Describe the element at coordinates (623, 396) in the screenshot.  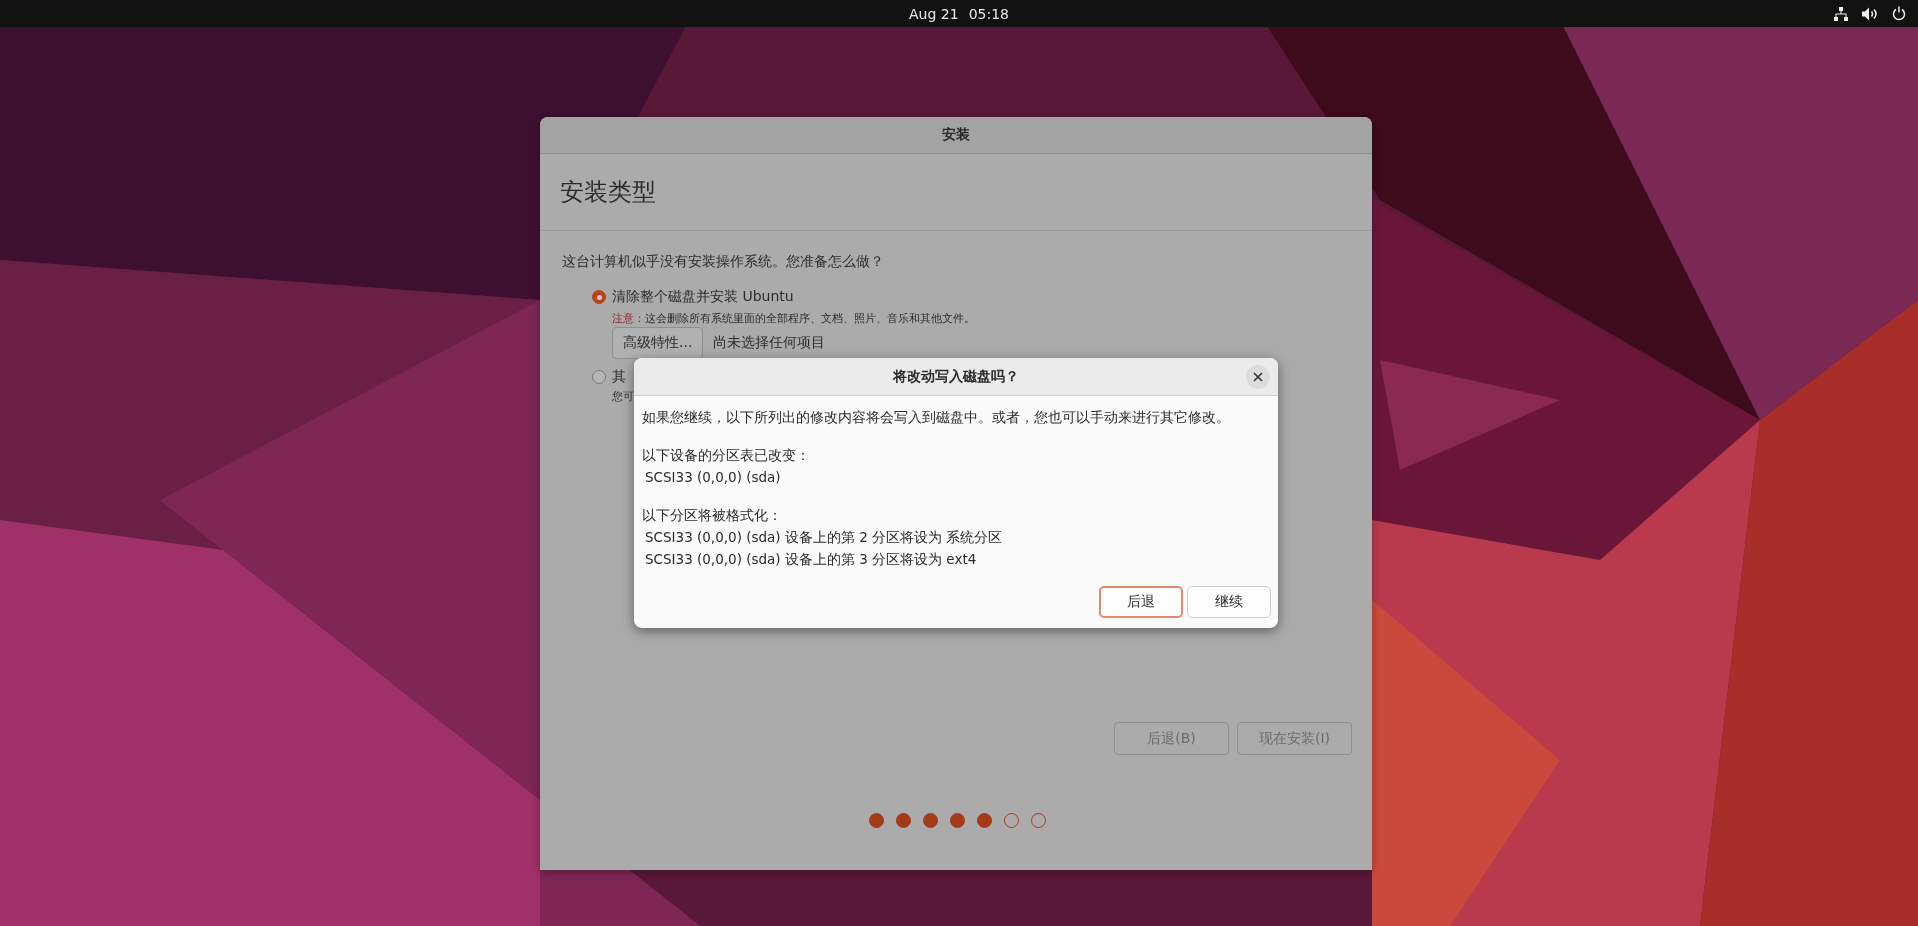
I see `option-description: 您可` at that location.